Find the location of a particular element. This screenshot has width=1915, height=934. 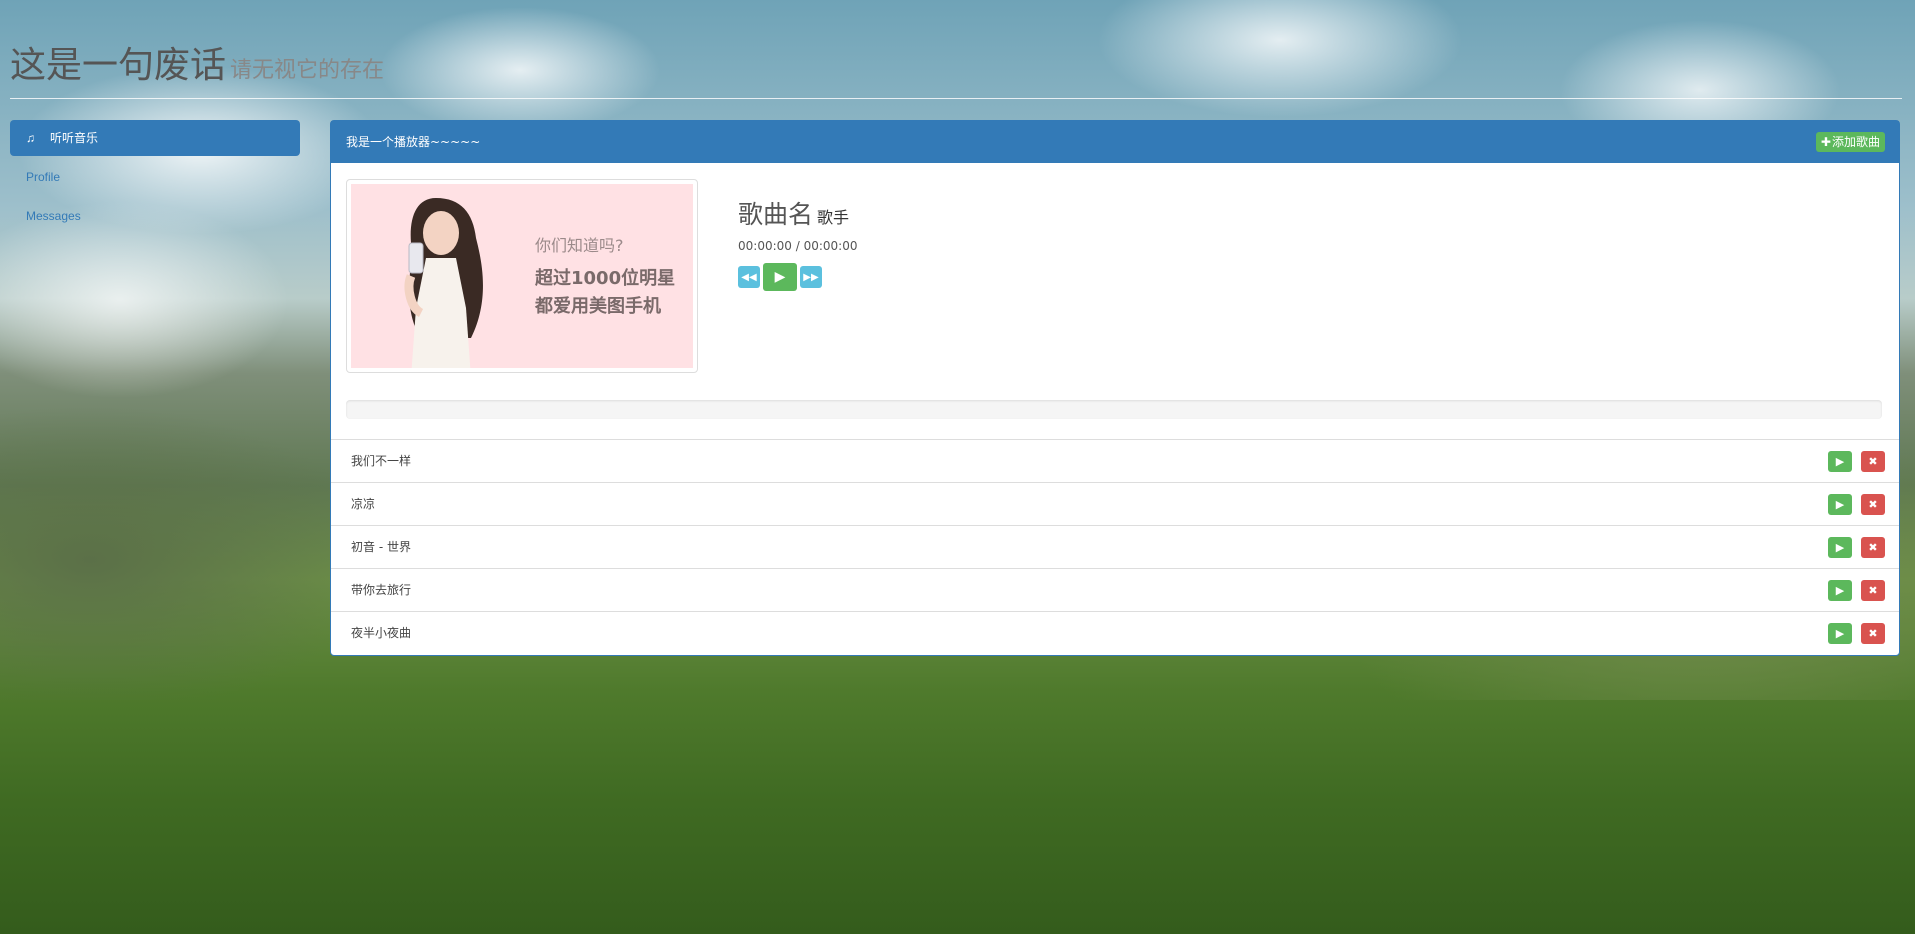

playback-progress is located at coordinates (1114, 409).